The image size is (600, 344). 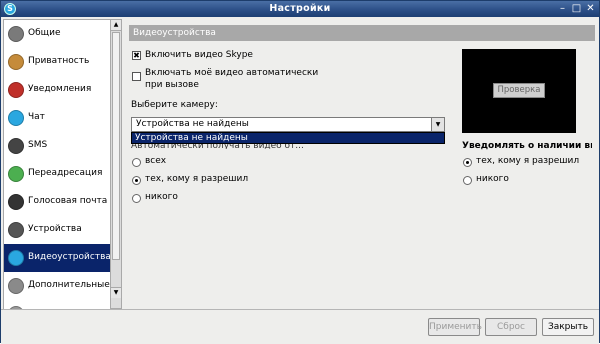 I want to click on sidebar-item: Общие, so click(x=57, y=34).